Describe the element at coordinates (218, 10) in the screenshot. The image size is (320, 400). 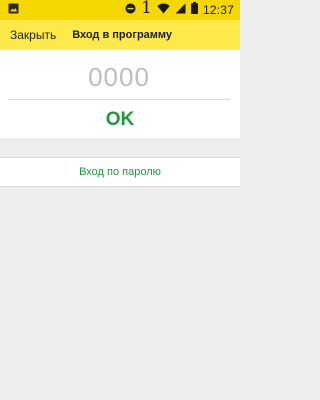
I see `status-time: 12:37` at that location.